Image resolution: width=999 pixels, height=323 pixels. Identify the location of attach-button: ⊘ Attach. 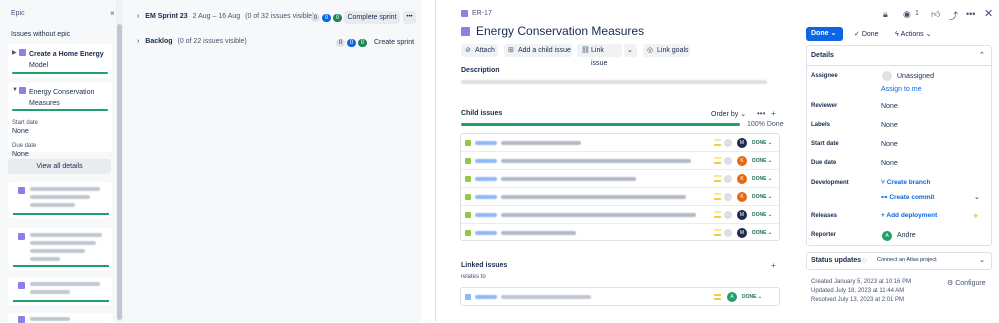
(479, 50).